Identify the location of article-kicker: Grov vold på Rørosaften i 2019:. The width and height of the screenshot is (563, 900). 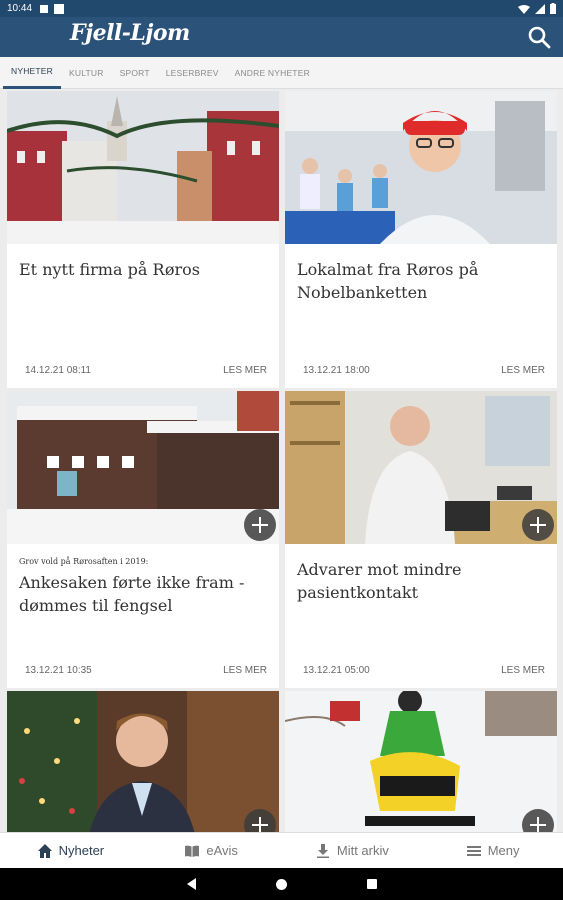
(84, 561).